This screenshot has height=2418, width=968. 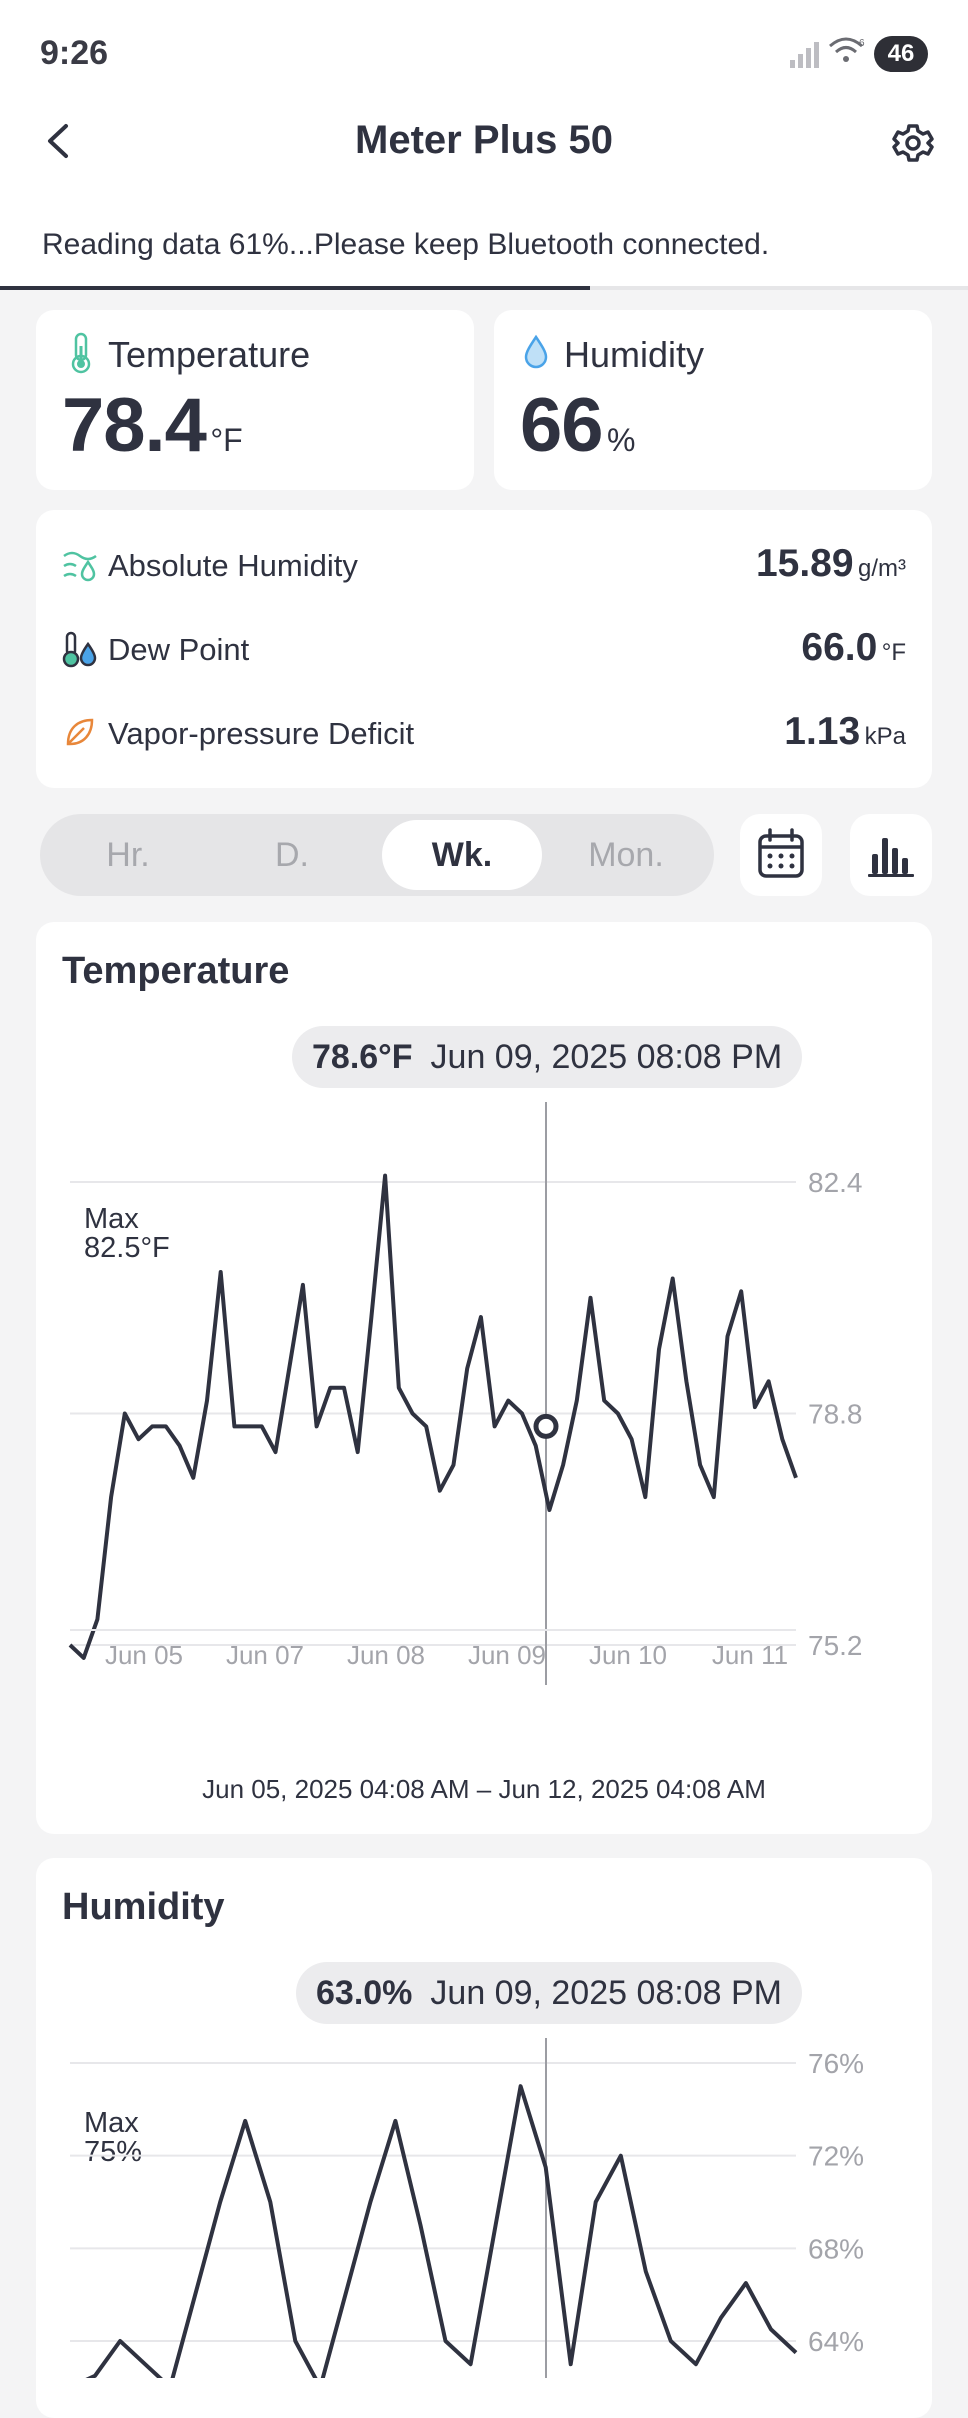 I want to click on x-tick-label: Jun 08, so click(x=386, y=1655).